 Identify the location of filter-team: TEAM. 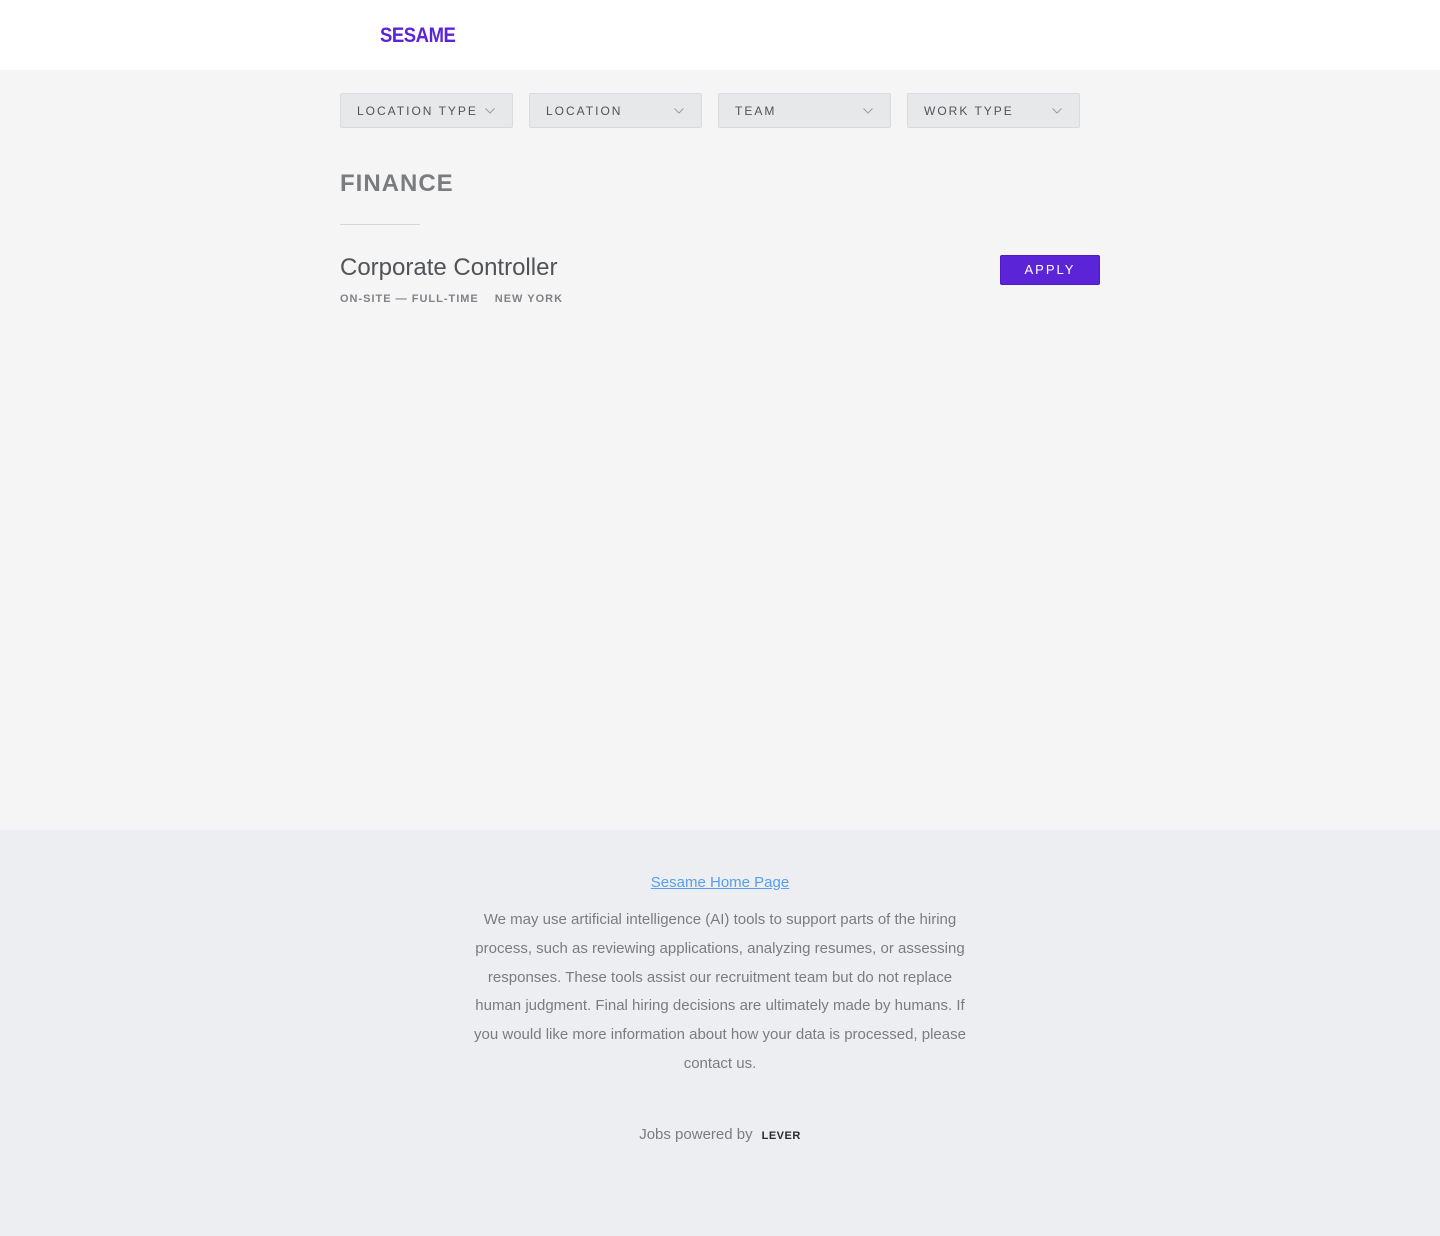
(804, 110).